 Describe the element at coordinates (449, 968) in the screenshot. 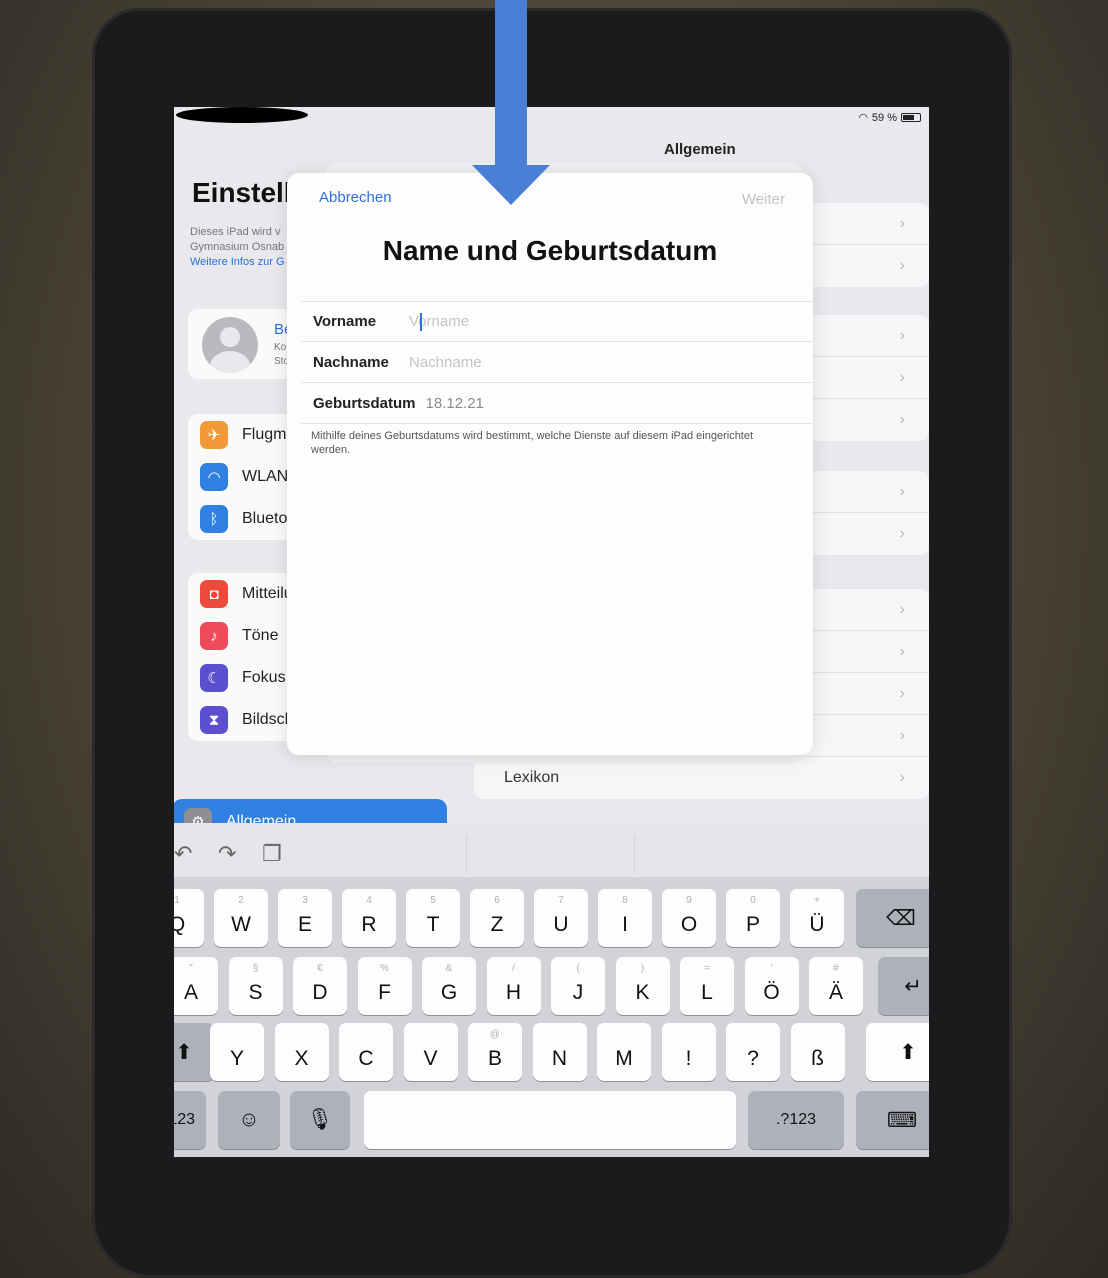

I see `key-secondary-glyph: &` at that location.